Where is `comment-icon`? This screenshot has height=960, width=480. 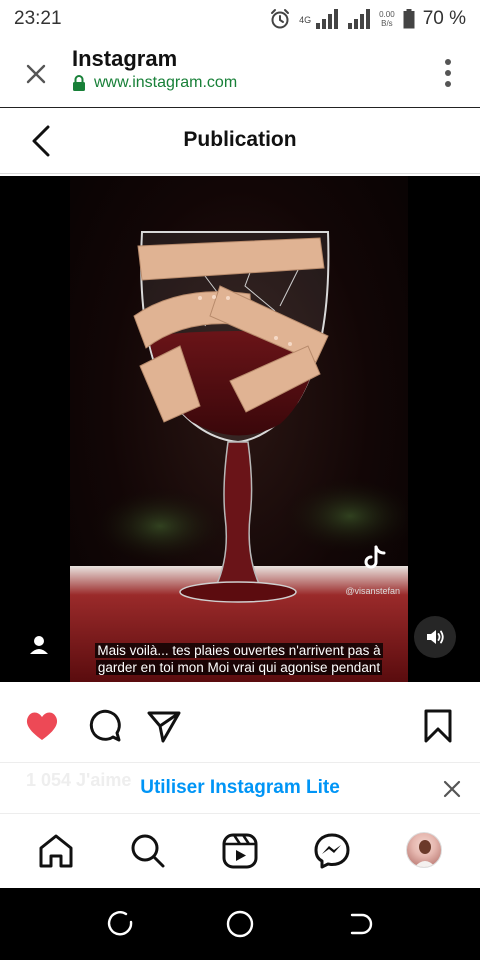 comment-icon is located at coordinates (104, 726).